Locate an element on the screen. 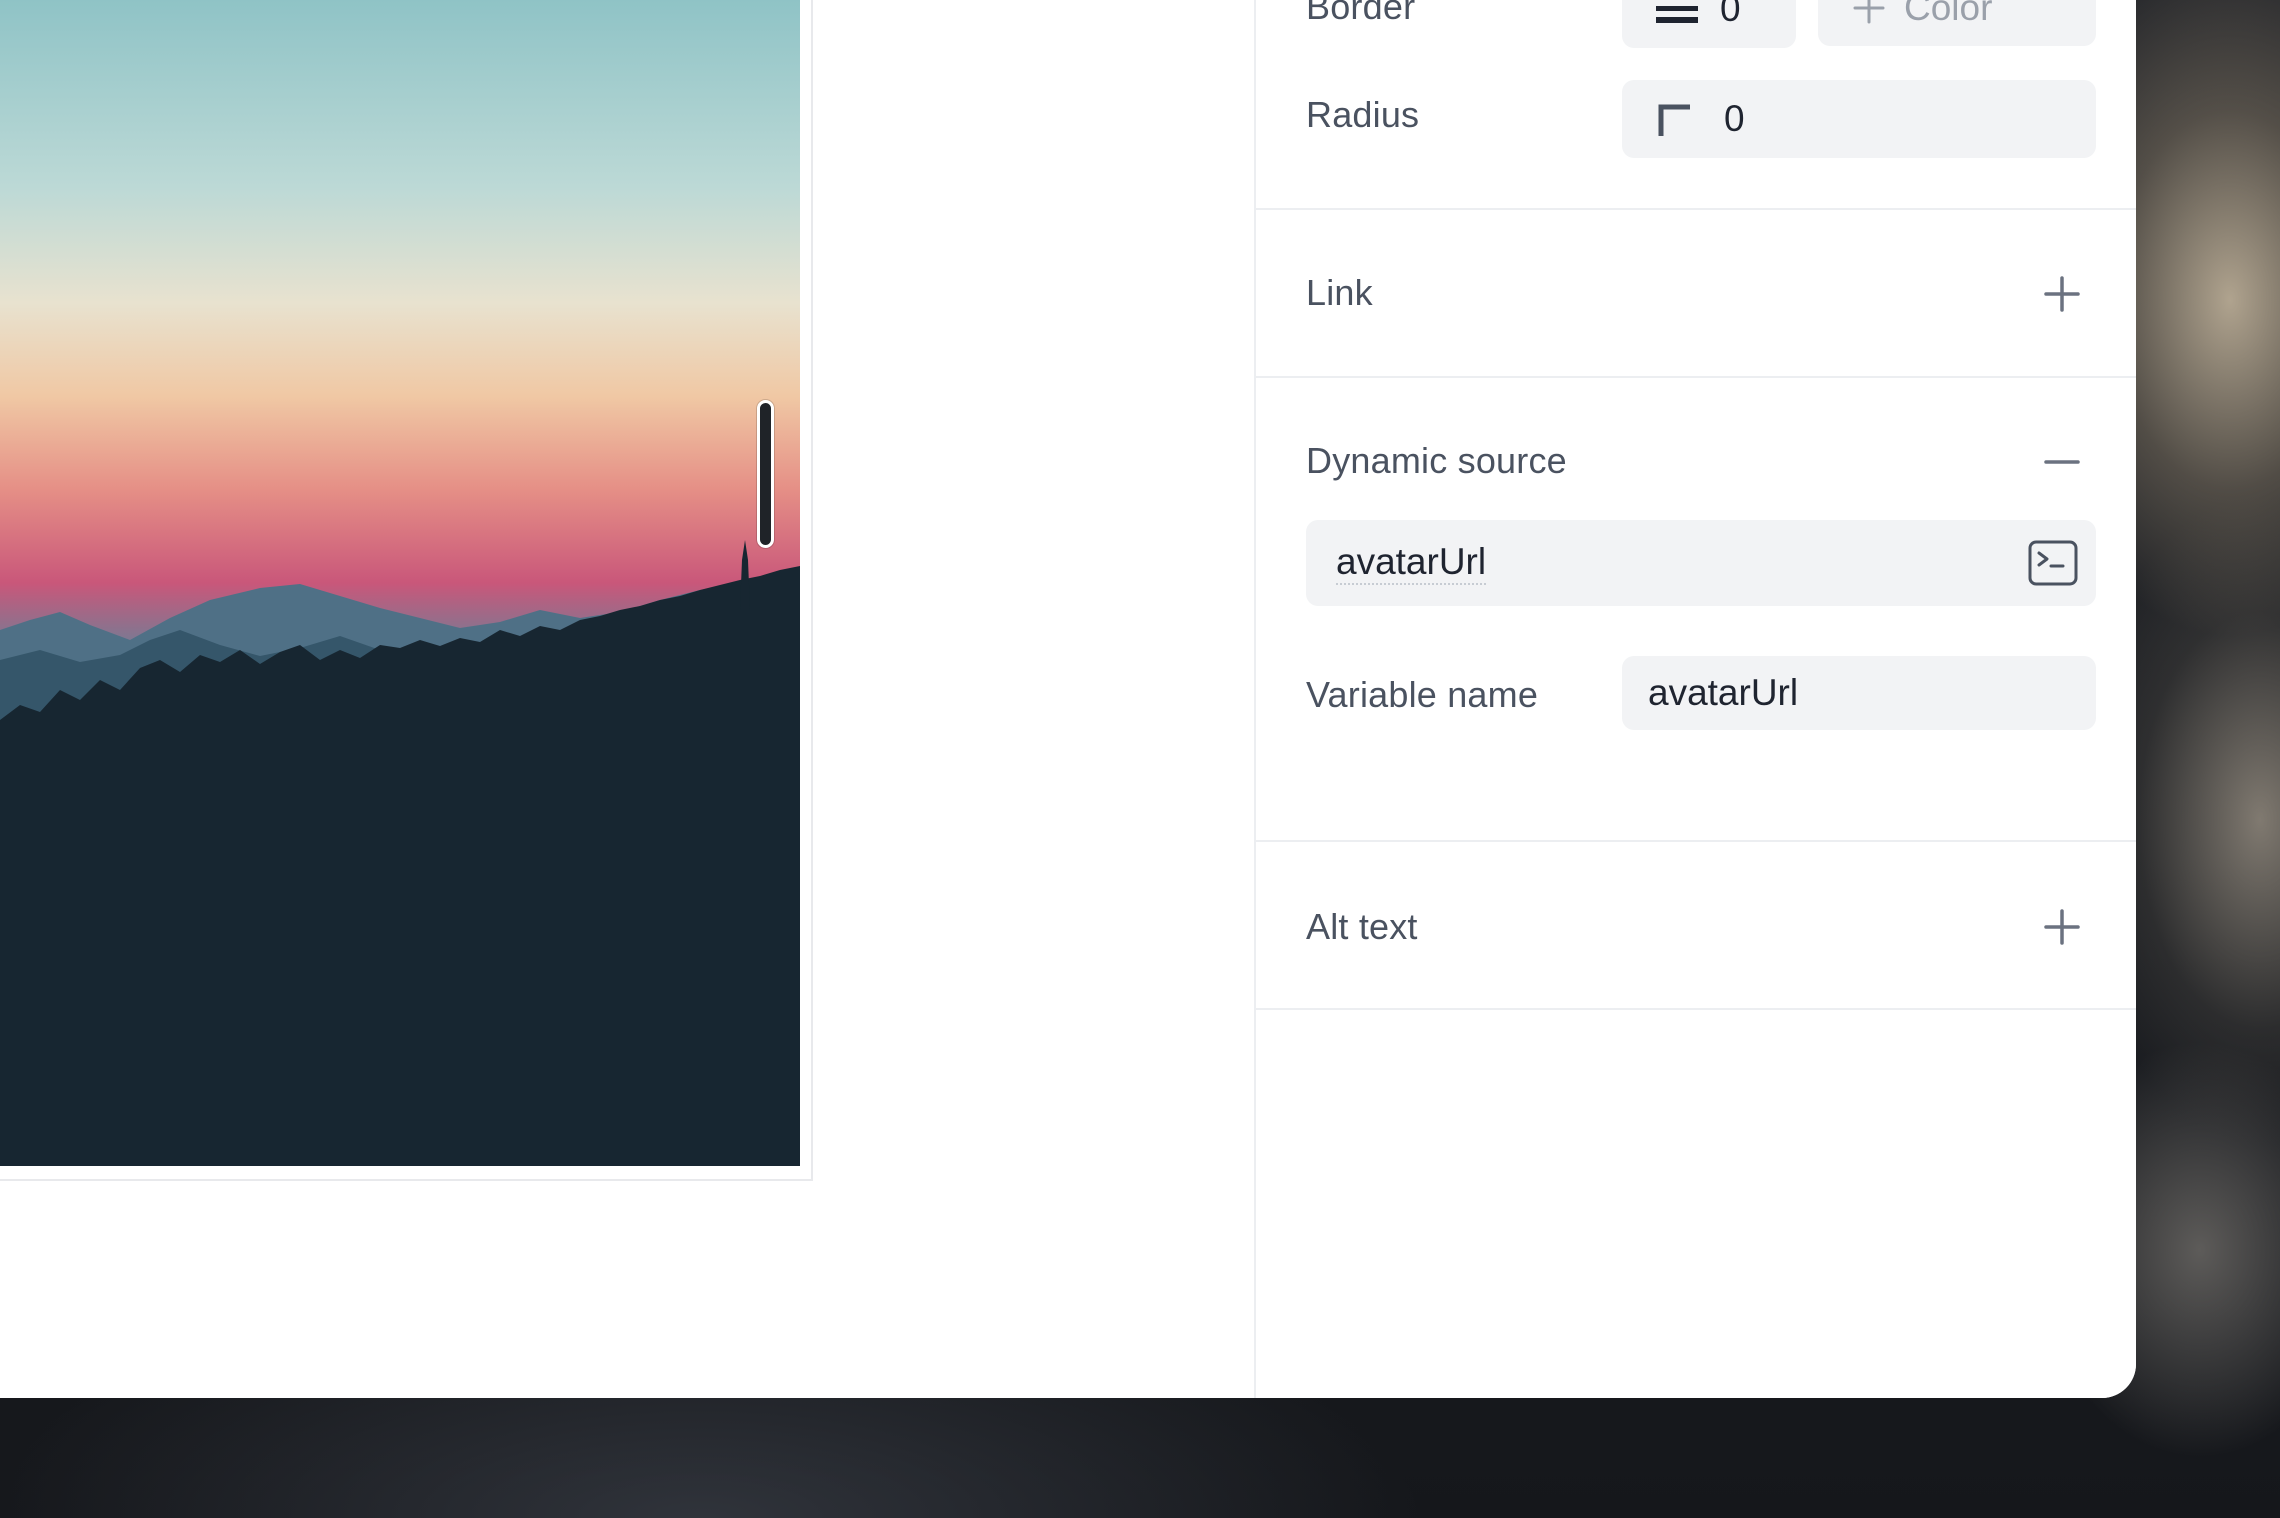 This screenshot has width=2280, height=1518. variable-name-label: Variable name is located at coordinates (1422, 694).